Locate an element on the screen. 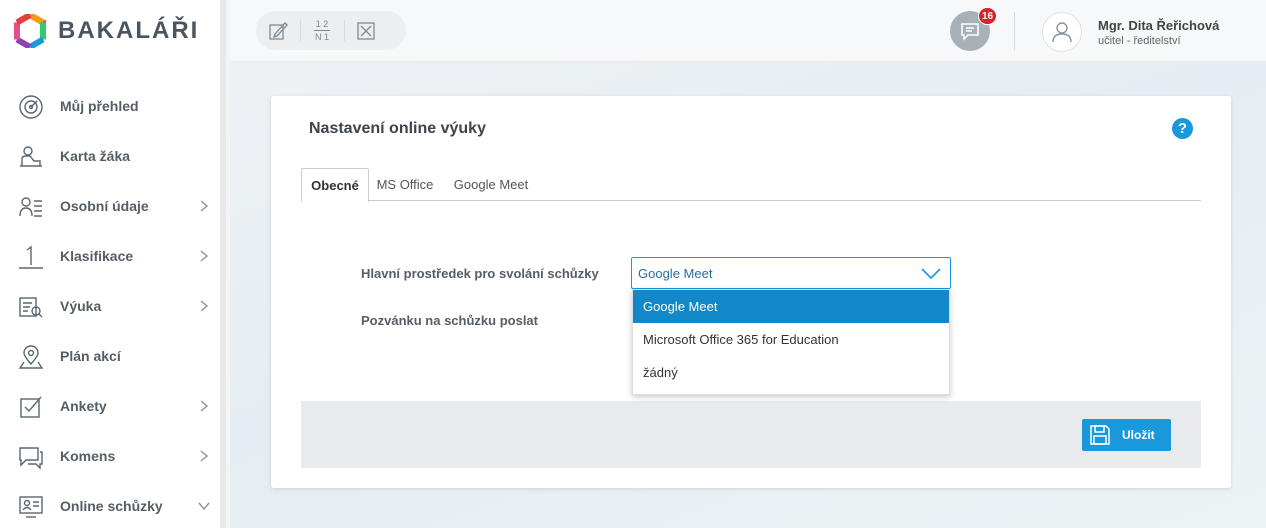 The width and height of the screenshot is (1266, 528). sidebar-item-klasifikace: Klasifikace is located at coordinates (110, 256).